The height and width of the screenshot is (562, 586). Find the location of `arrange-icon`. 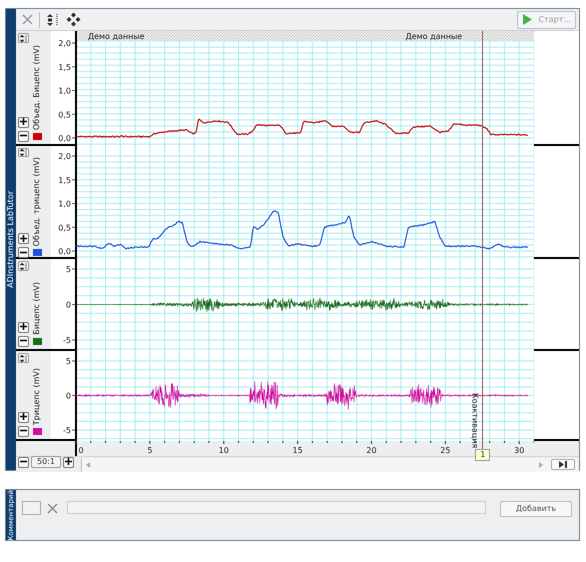

arrange-icon is located at coordinates (53, 19).